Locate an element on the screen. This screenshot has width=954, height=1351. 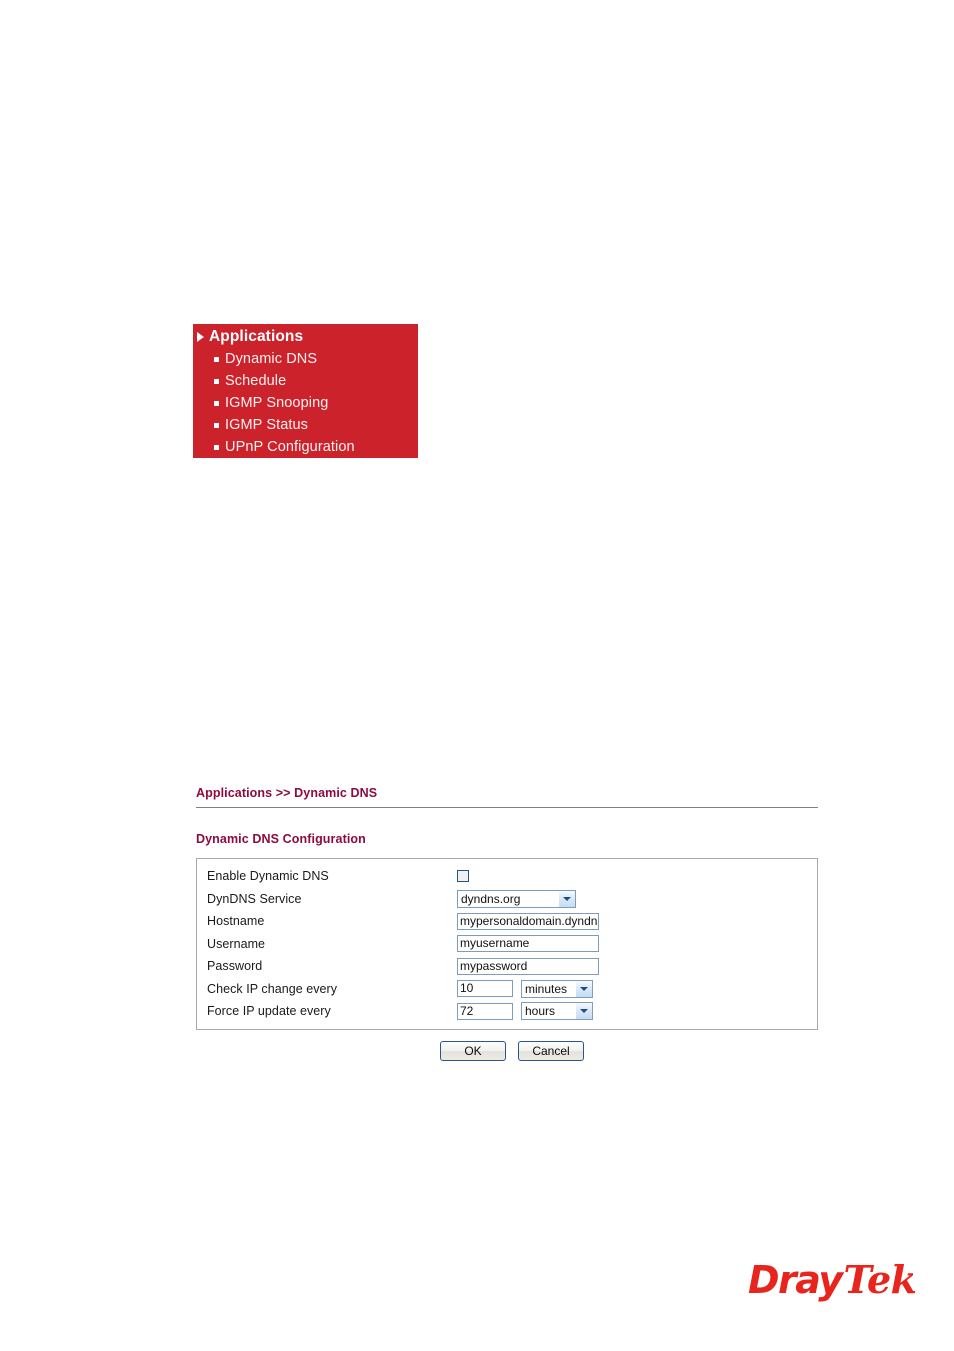
table-row: Force IP update every 72 hours is located at coordinates (507, 1011).